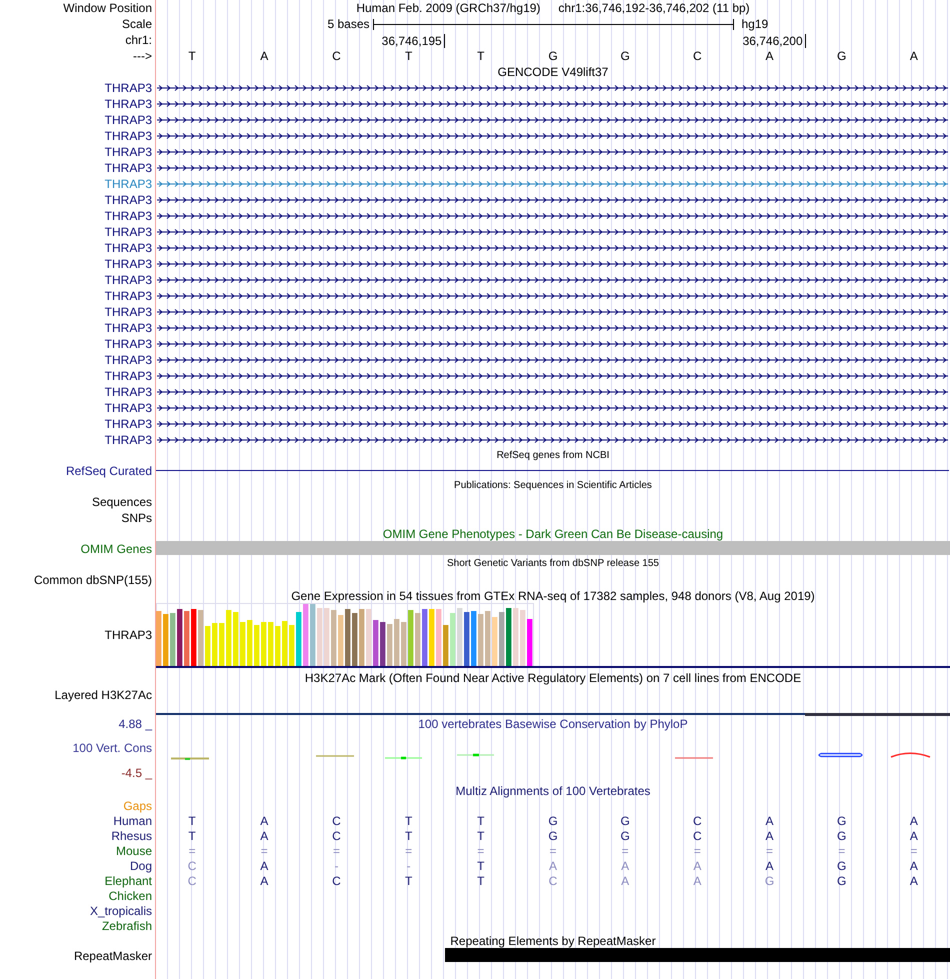  What do you see at coordinates (654, 8) in the screenshot?
I see `position-text: chr1:36,746,192-36,746,202 (11 bp)` at bounding box center [654, 8].